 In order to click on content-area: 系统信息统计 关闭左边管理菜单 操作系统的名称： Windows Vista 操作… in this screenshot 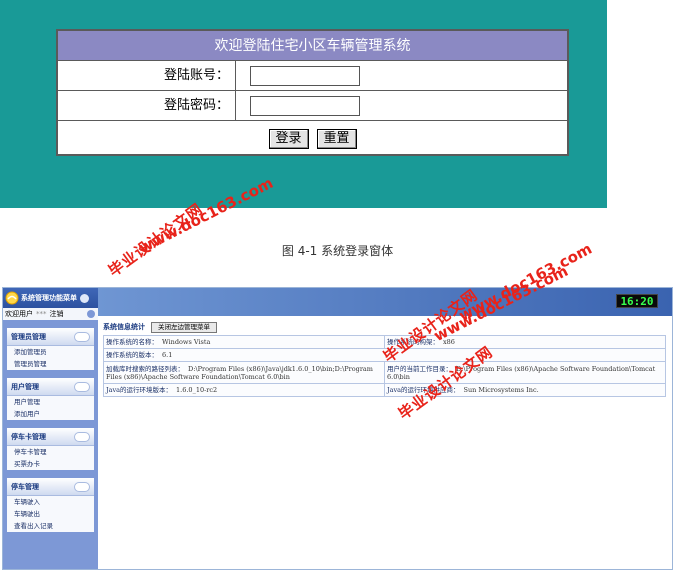, I will do `click(384, 358)`.